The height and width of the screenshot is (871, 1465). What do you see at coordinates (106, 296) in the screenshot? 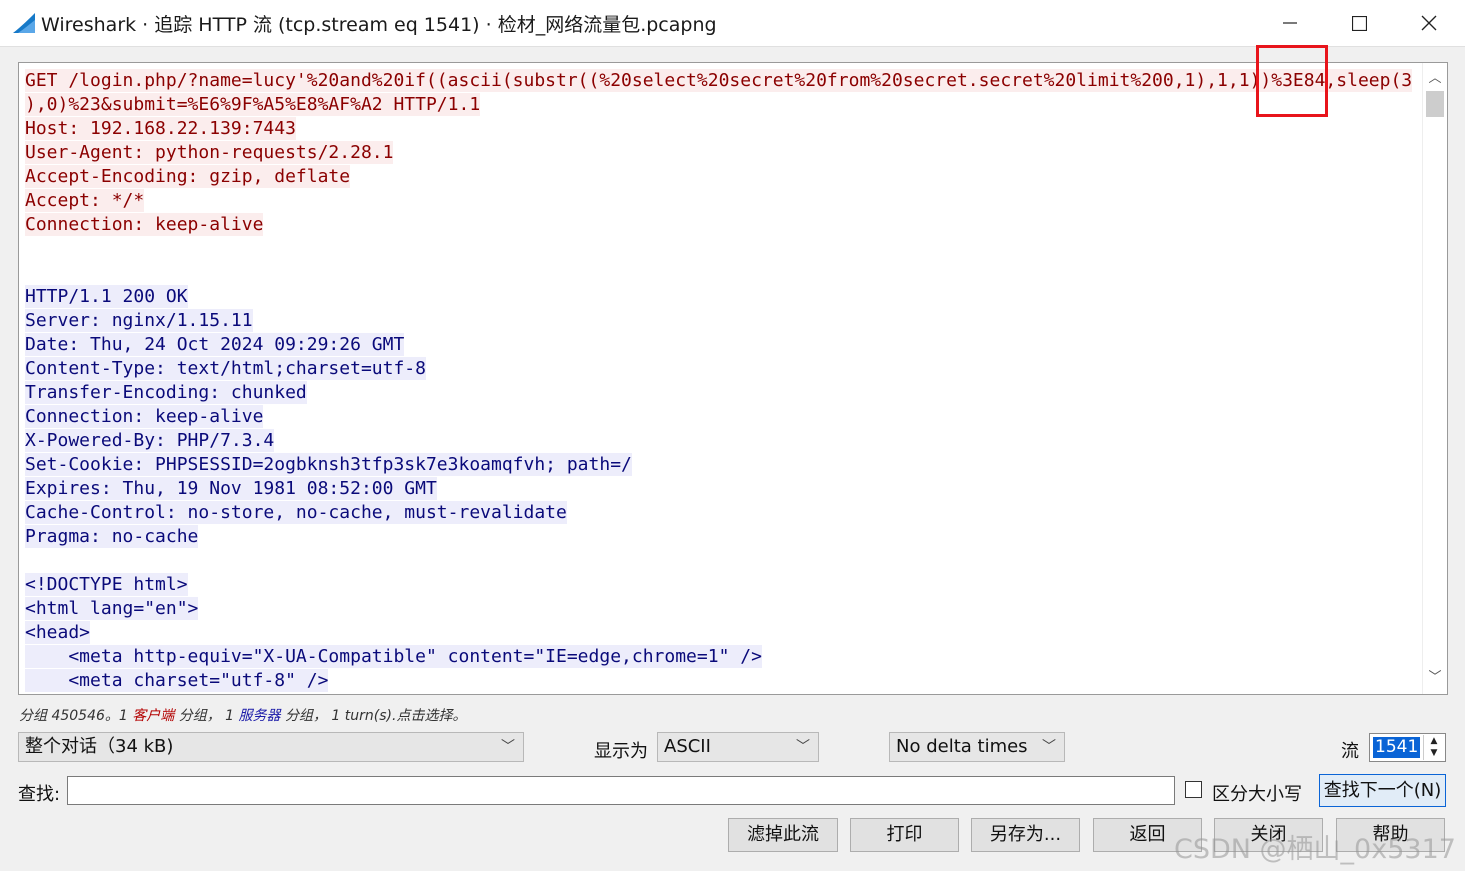
I see `response-line: HTTP/1.1 200 OK` at bounding box center [106, 296].